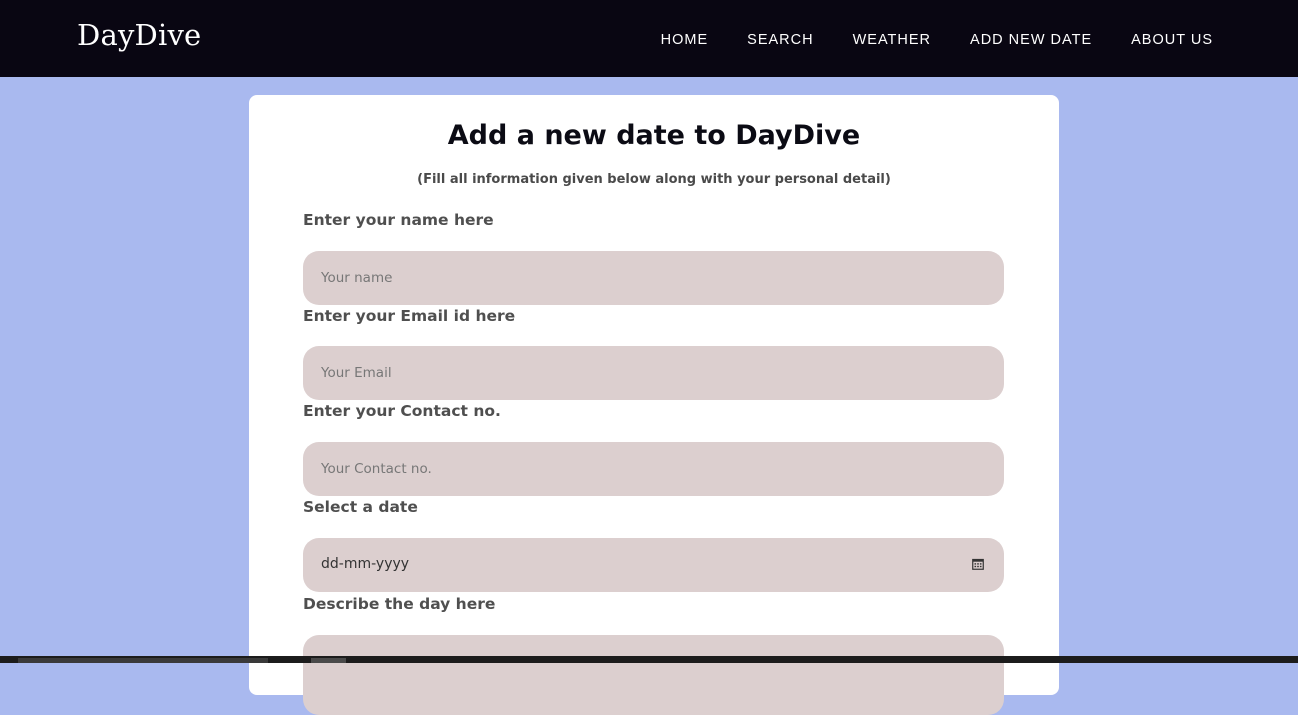 The image size is (1298, 715). What do you see at coordinates (649, 659) in the screenshot?
I see `bottom-scroll-strip` at bounding box center [649, 659].